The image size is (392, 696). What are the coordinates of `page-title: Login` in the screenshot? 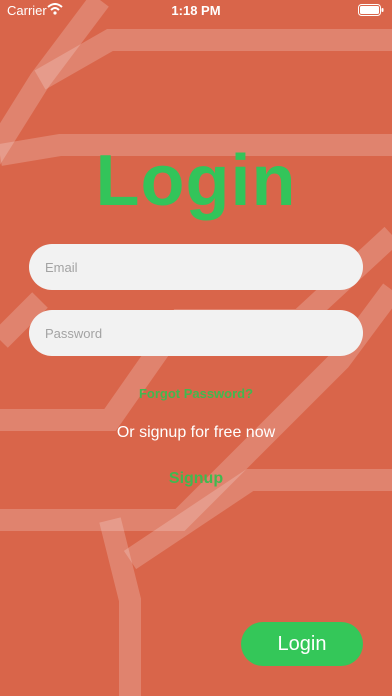 It's located at (196, 181).